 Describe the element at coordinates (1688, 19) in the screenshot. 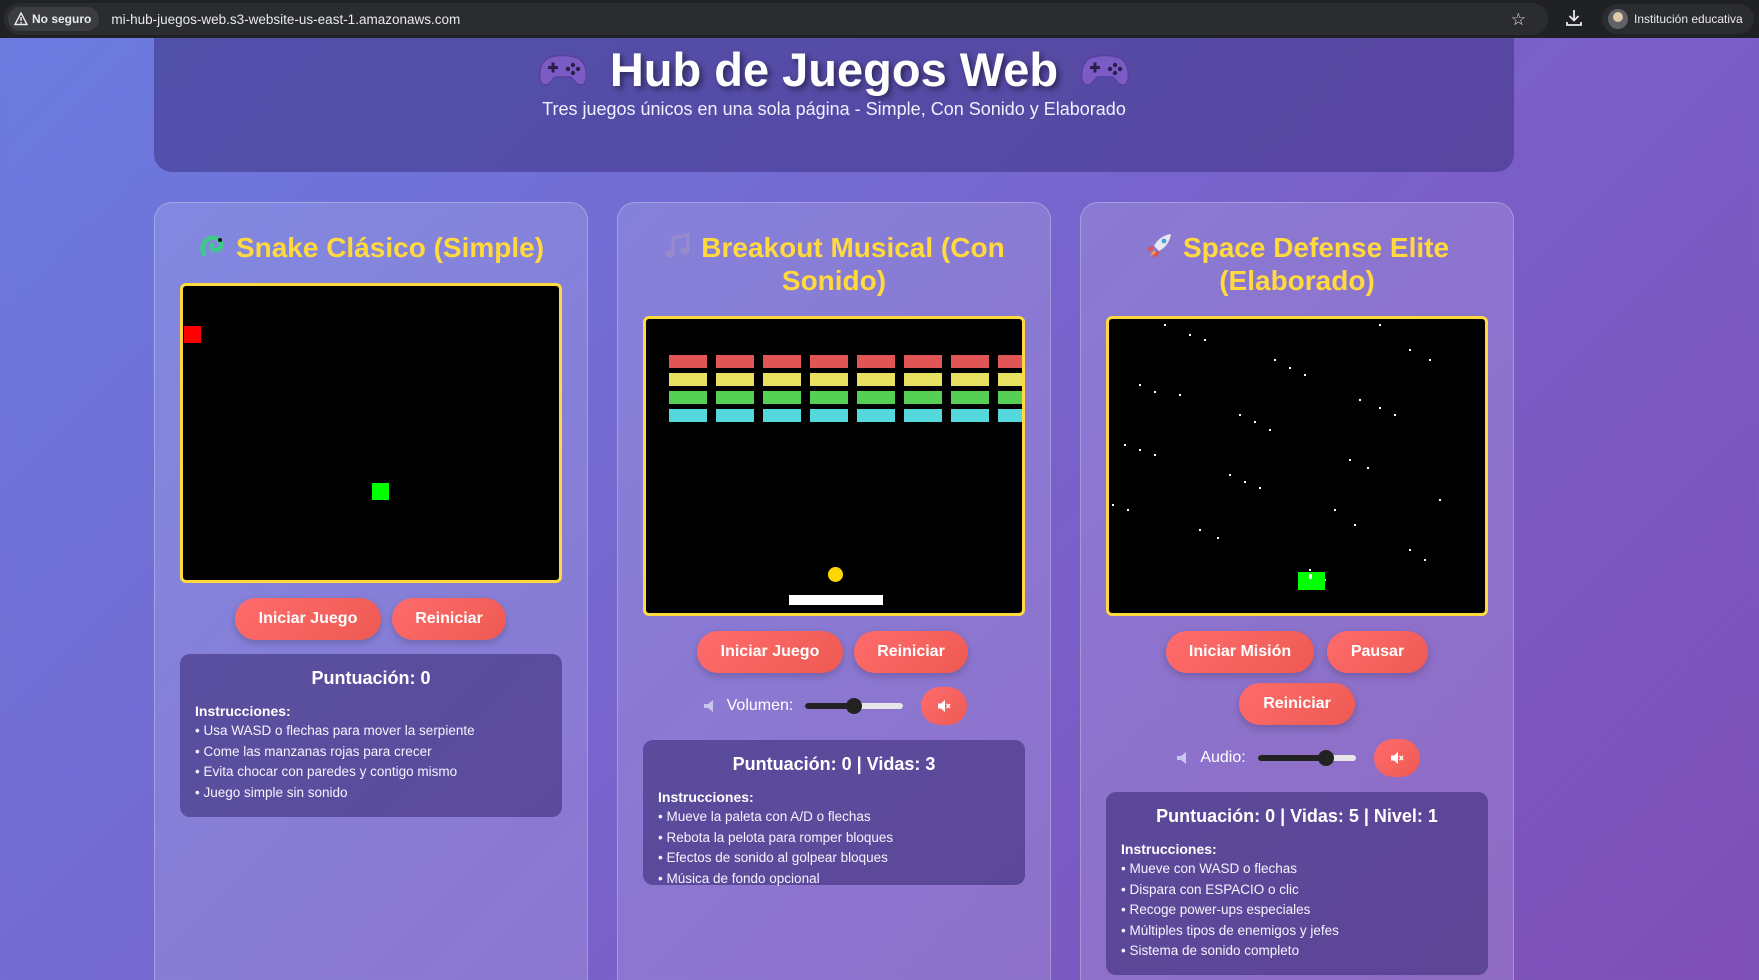

I see `profile-label: Institución educativa` at that location.